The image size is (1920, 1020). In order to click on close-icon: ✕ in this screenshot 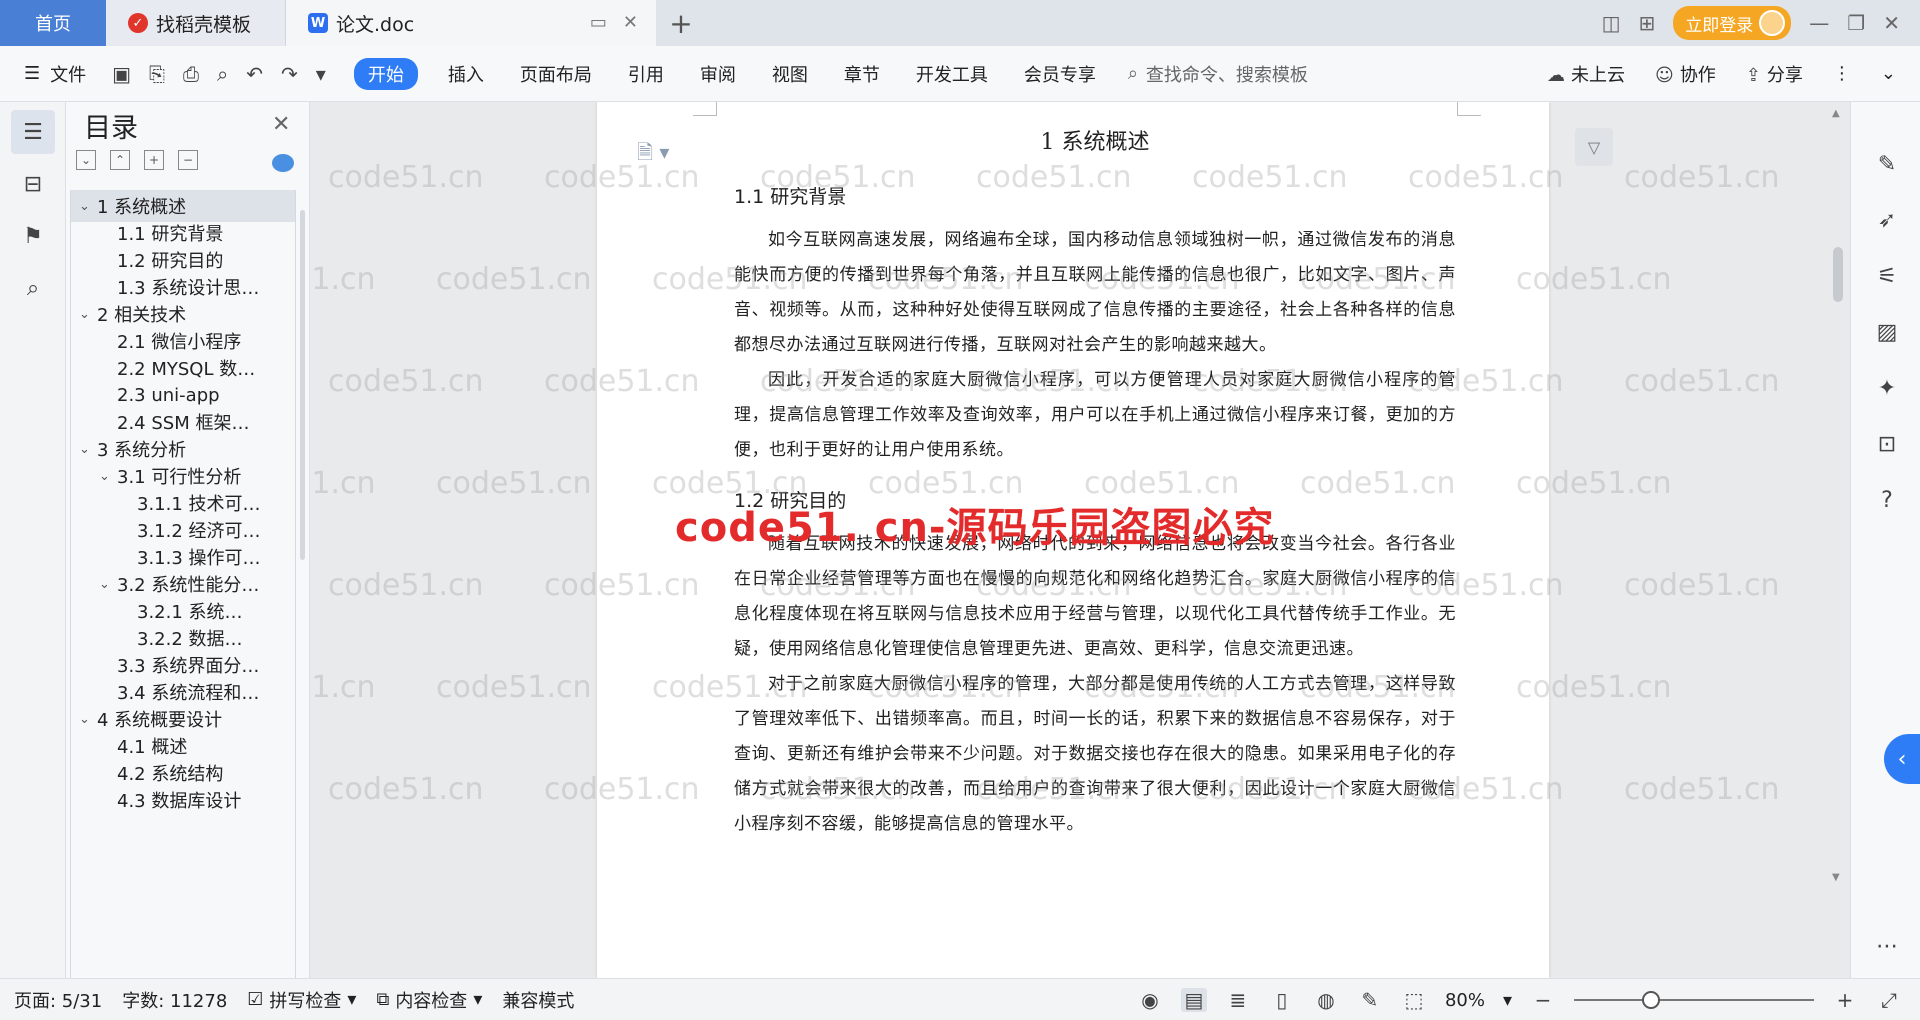, I will do `click(281, 124)`.